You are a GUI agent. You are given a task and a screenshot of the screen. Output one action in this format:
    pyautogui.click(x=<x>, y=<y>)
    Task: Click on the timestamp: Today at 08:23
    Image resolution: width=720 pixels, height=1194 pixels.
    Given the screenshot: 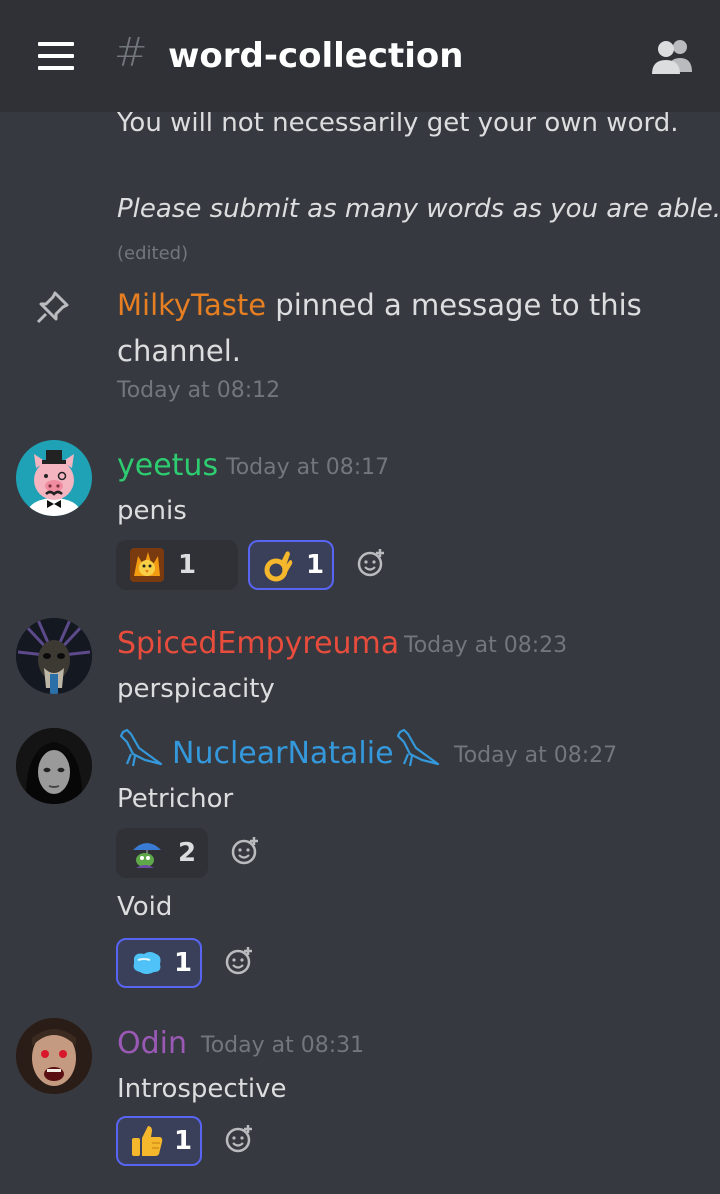 What is the action you would take?
    pyautogui.click(x=486, y=645)
    